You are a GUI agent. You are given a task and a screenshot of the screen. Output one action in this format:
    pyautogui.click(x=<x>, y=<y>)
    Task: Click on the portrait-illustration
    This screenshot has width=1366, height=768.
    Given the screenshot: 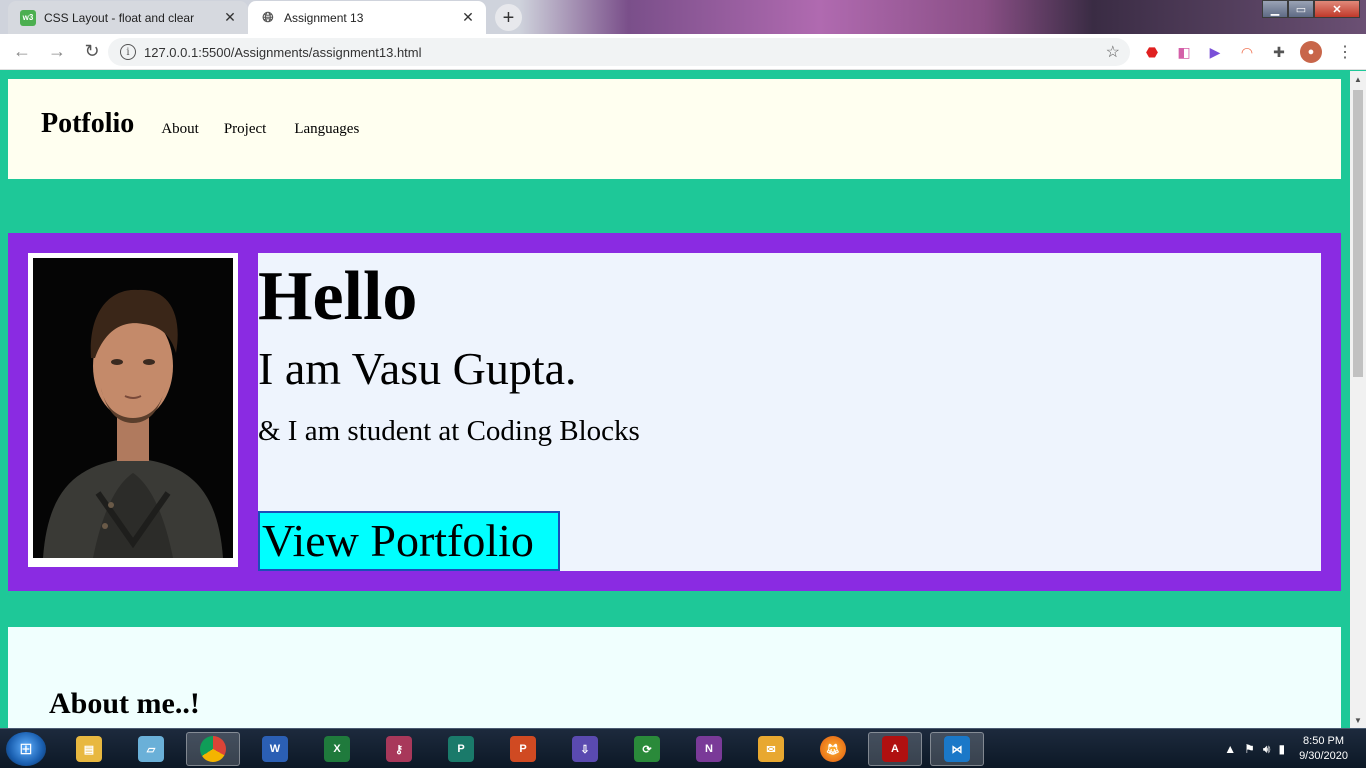 What is the action you would take?
    pyautogui.click(x=133, y=408)
    